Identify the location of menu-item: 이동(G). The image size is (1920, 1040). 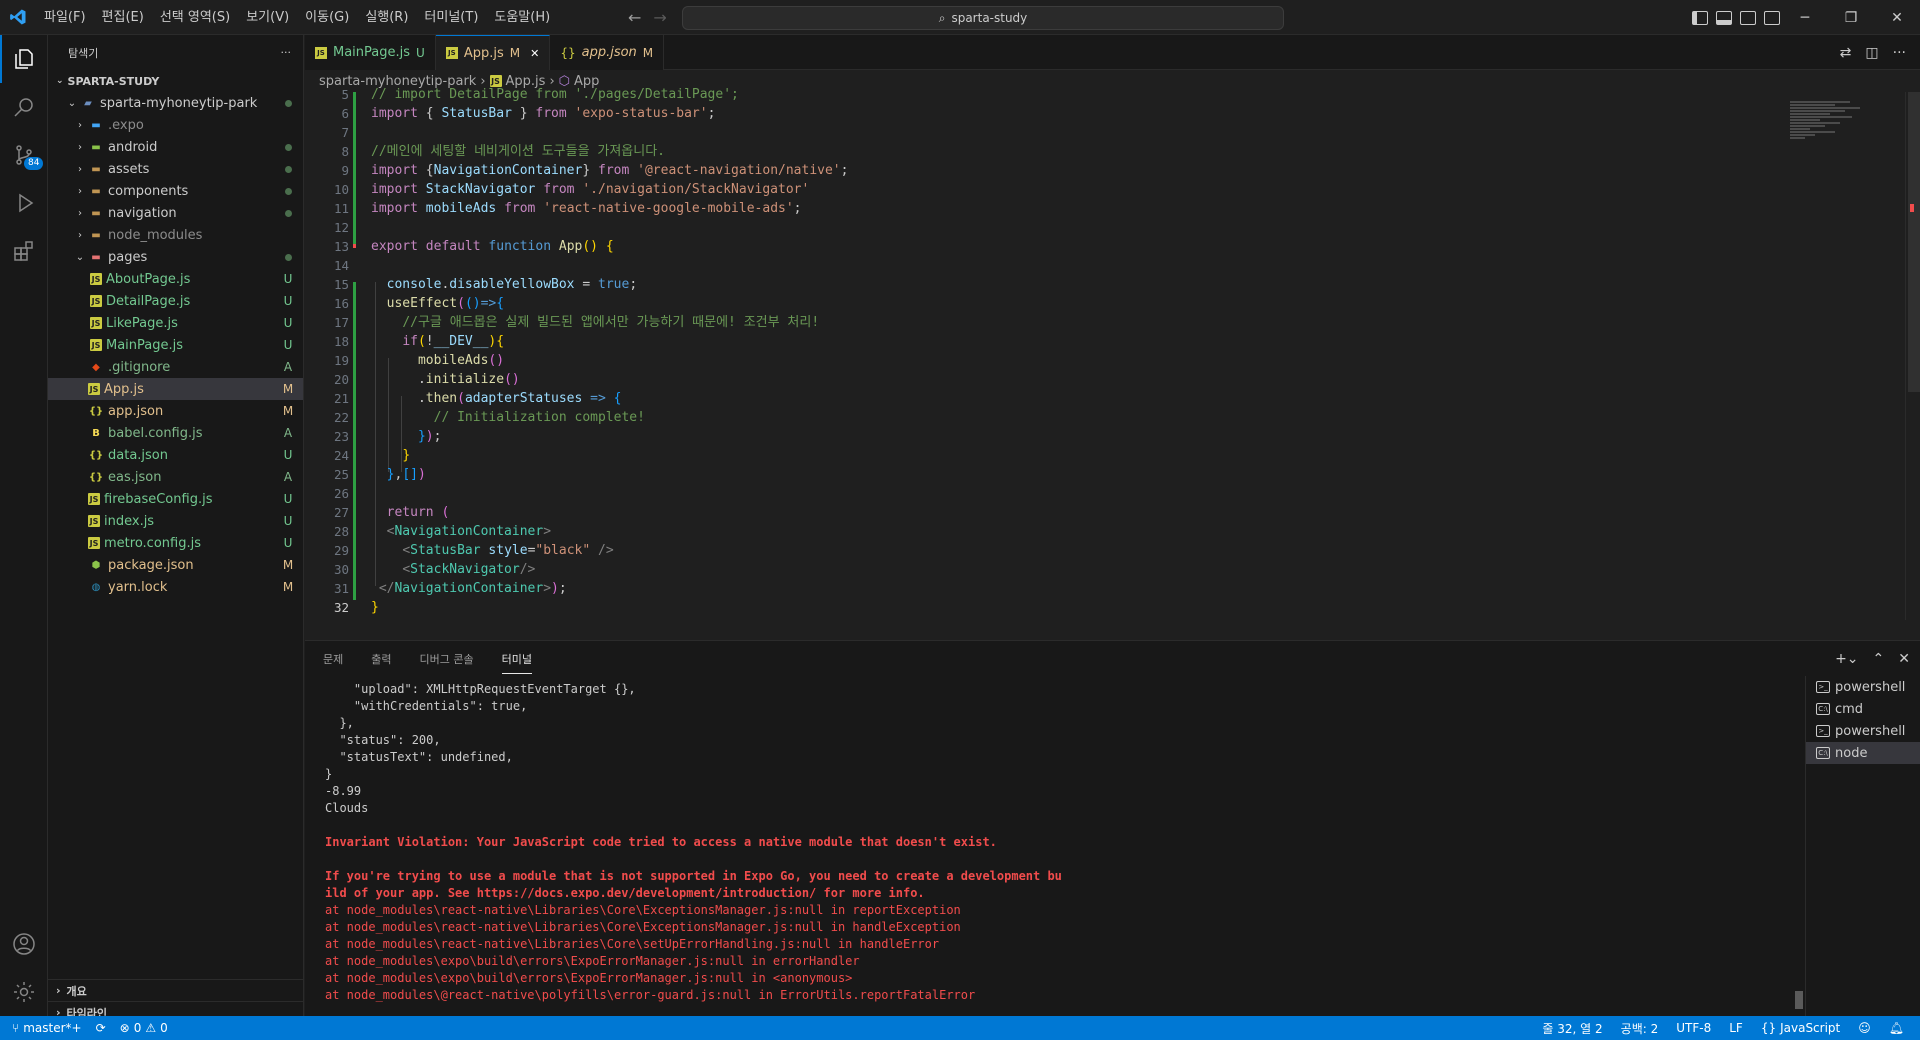
(327, 17).